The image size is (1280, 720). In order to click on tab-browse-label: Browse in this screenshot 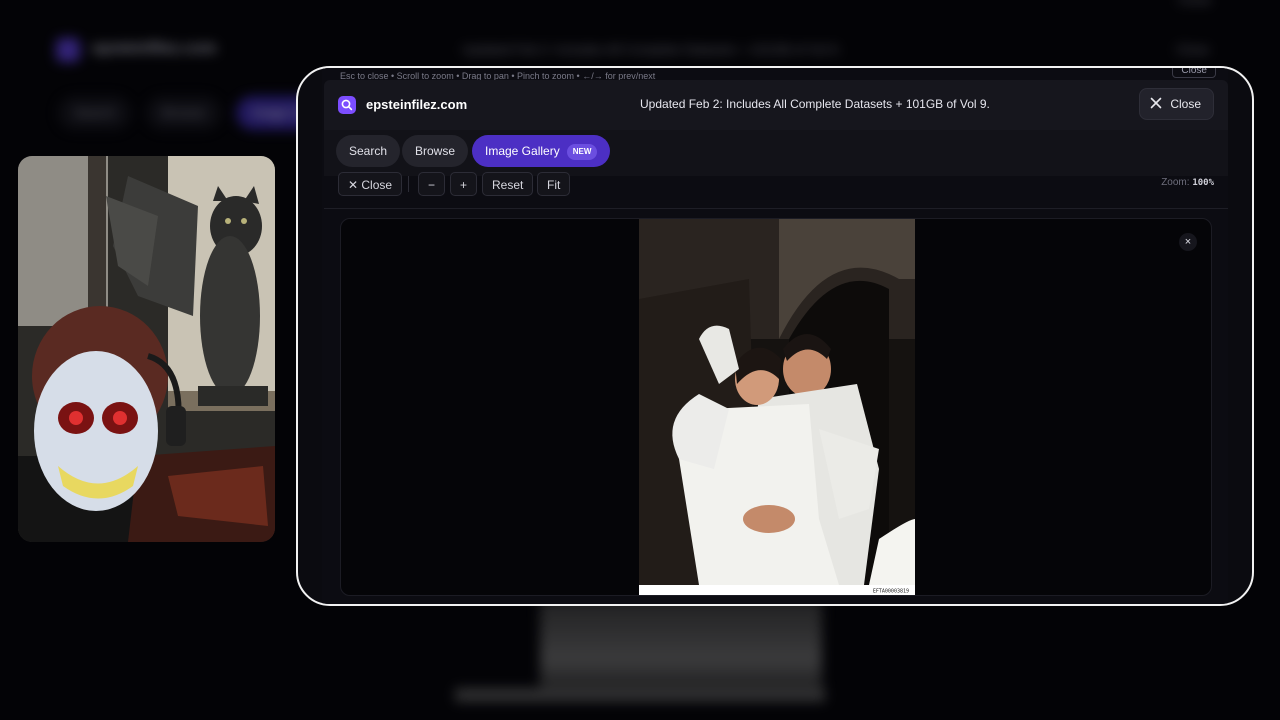, I will do `click(435, 151)`.